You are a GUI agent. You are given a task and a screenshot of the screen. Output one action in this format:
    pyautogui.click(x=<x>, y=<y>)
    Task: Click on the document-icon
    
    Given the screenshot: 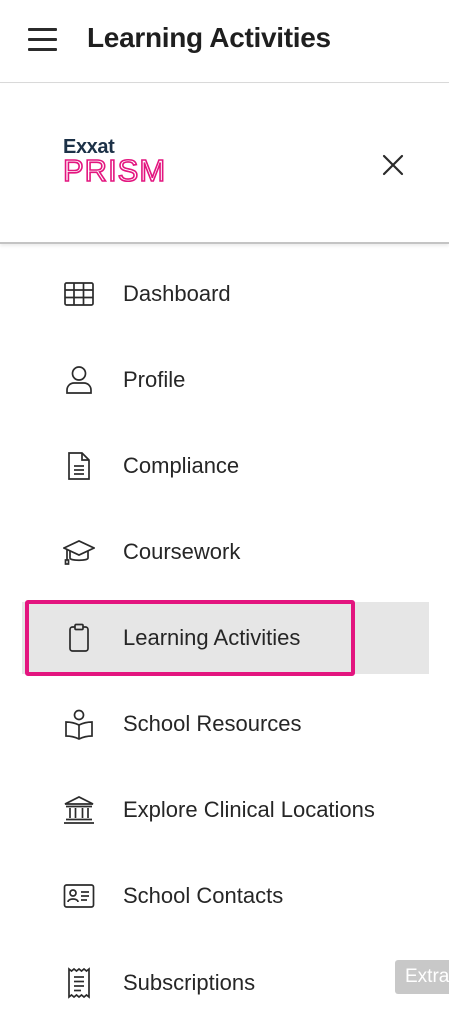 What is the action you would take?
    pyautogui.click(x=79, y=466)
    